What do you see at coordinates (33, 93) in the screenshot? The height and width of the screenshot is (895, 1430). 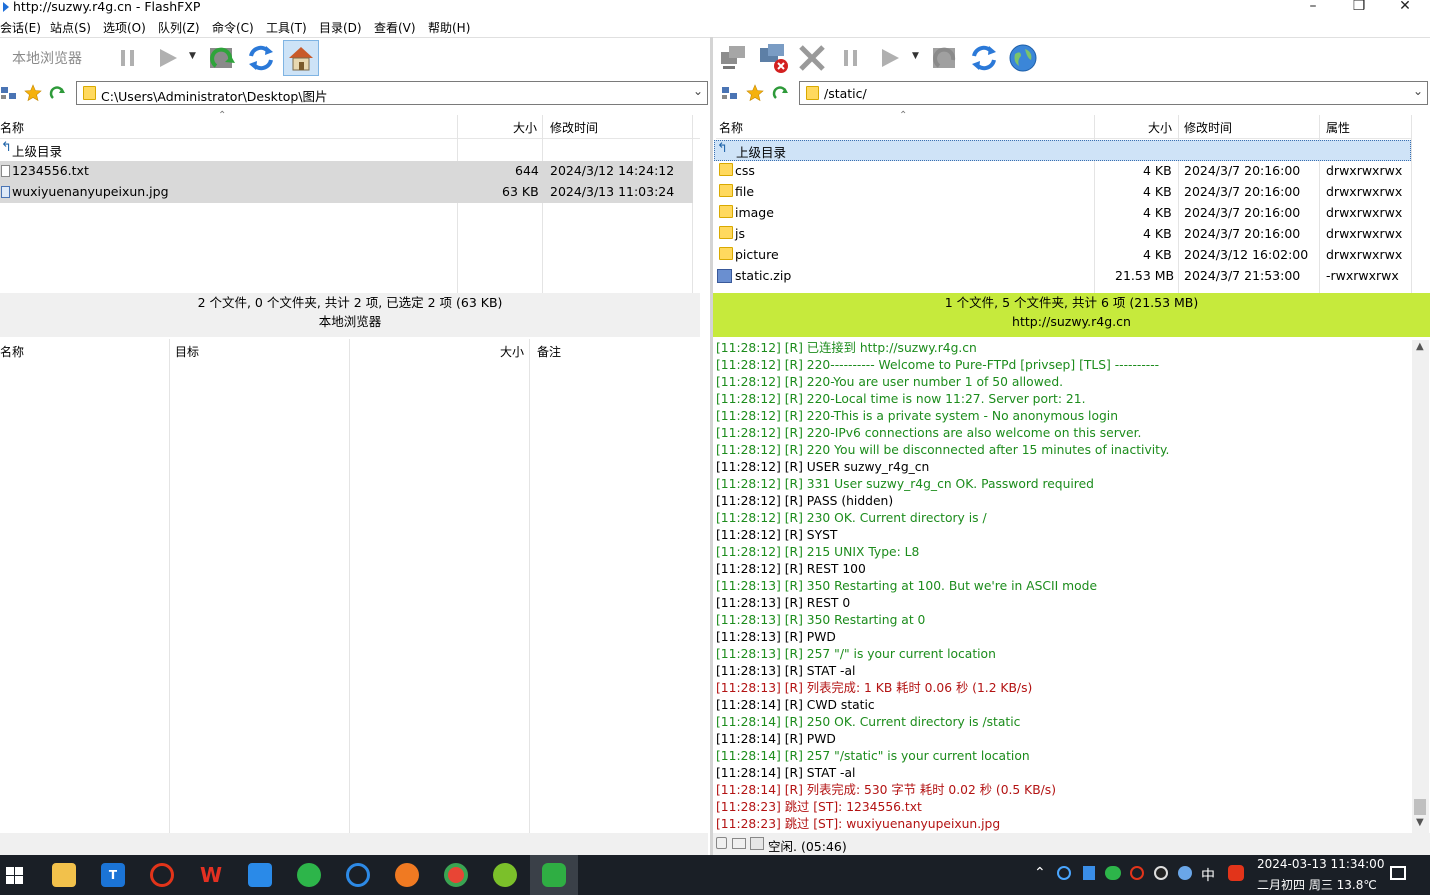 I see `local-favorites-icon` at bounding box center [33, 93].